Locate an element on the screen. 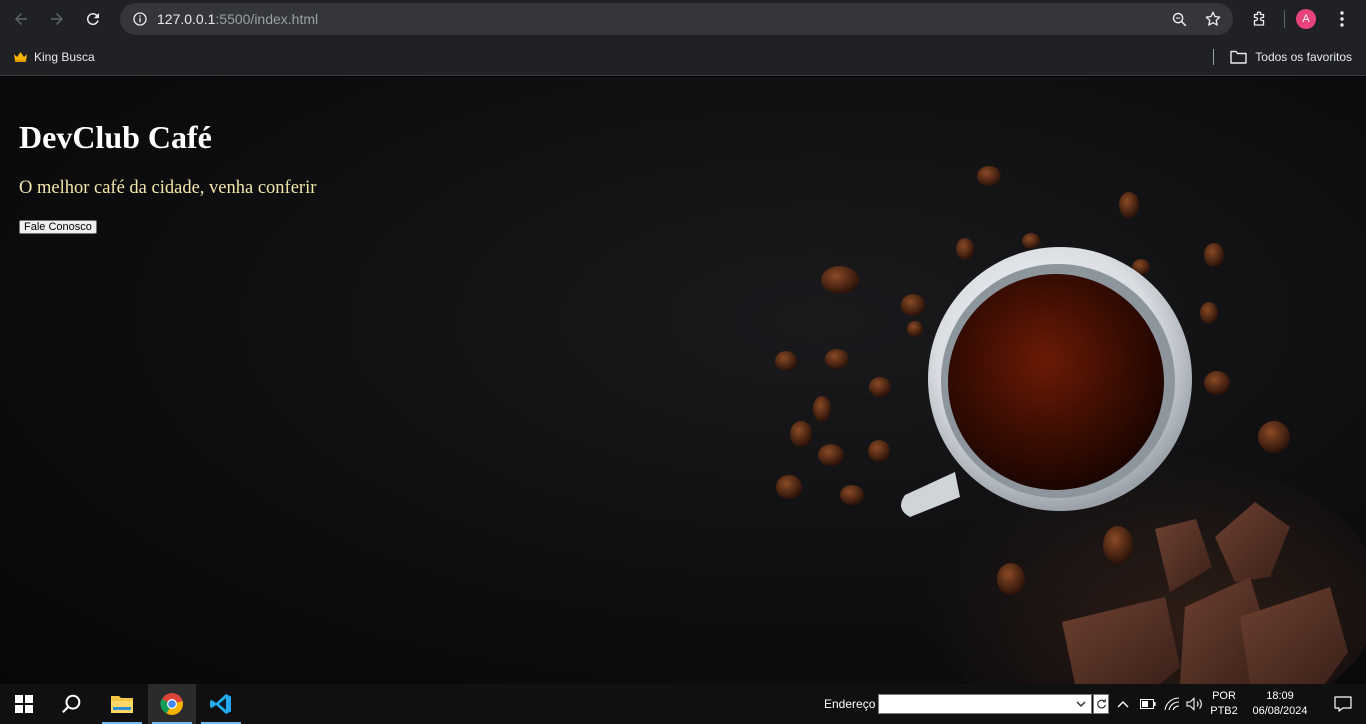 The image size is (1366, 724). notifications-icon is located at coordinates (1343, 704).